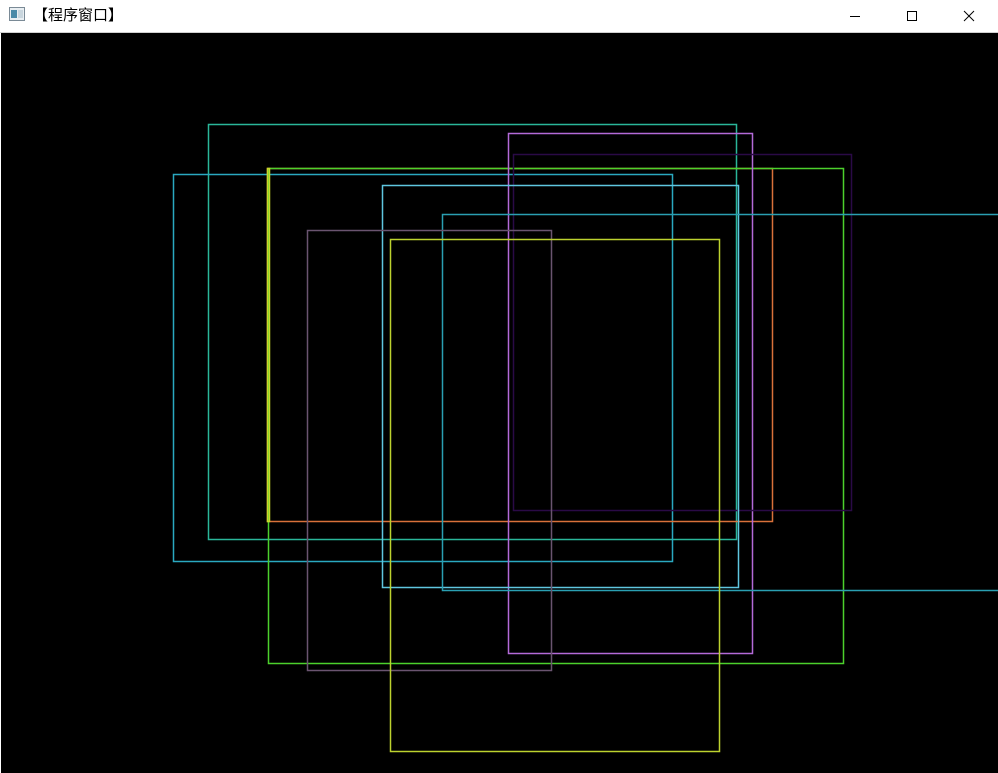 The width and height of the screenshot is (998, 773). I want to click on maximize-icon, so click(912, 16).